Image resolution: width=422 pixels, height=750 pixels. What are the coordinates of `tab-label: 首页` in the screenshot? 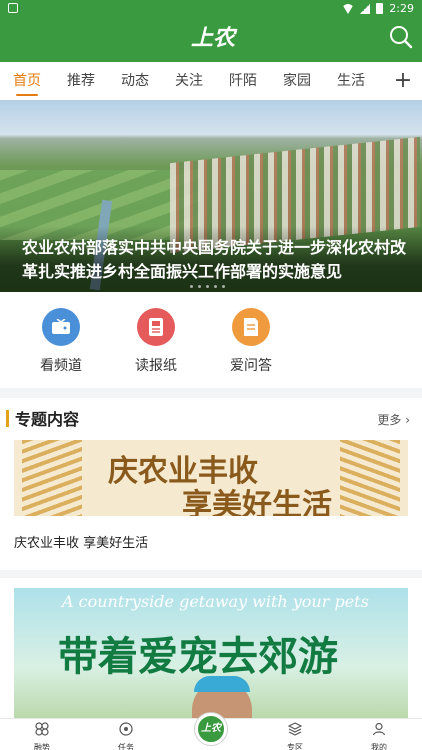 It's located at (27, 81).